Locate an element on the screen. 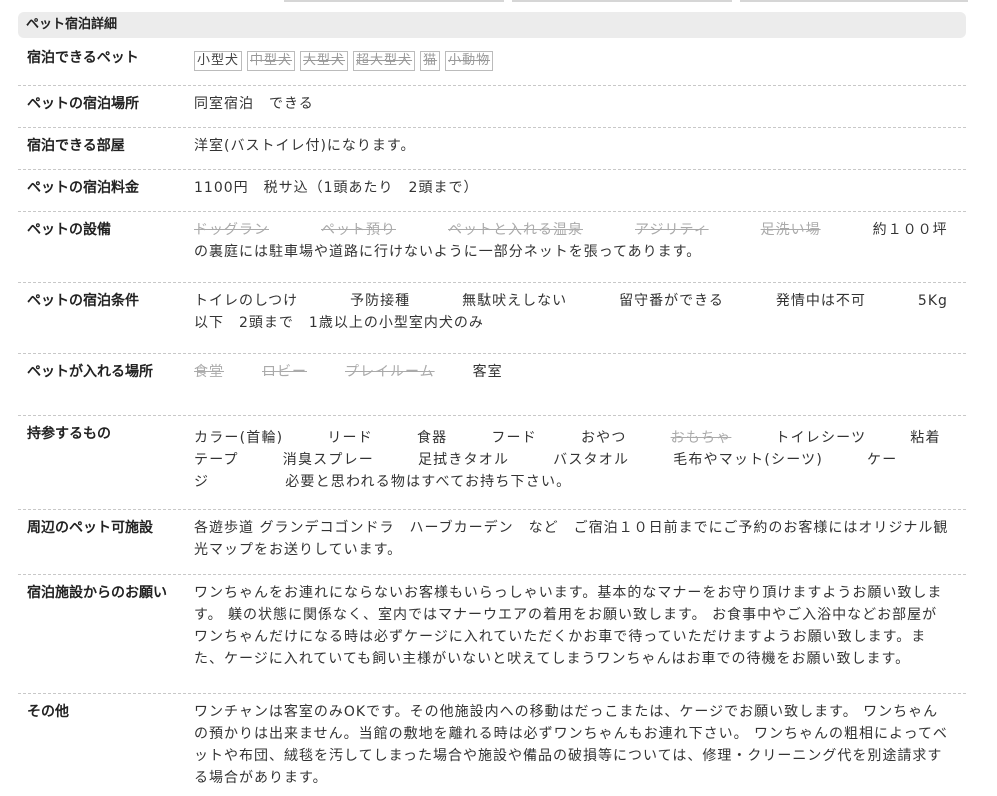 This screenshot has width=997, height=796. bring-item: 毛布やマット(シーツ) is located at coordinates (748, 460).